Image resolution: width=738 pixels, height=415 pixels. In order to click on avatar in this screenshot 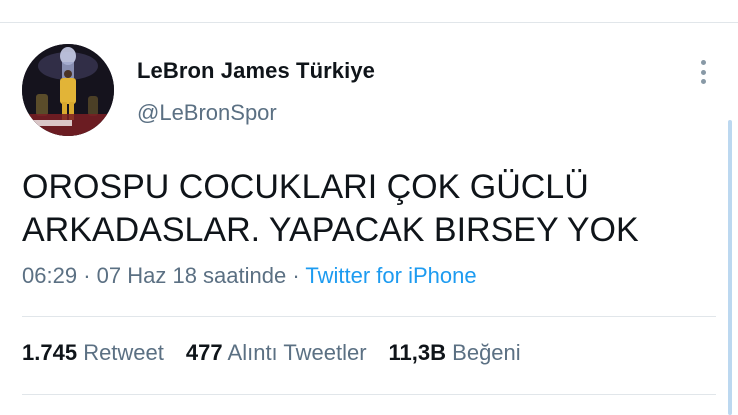, I will do `click(68, 90)`.